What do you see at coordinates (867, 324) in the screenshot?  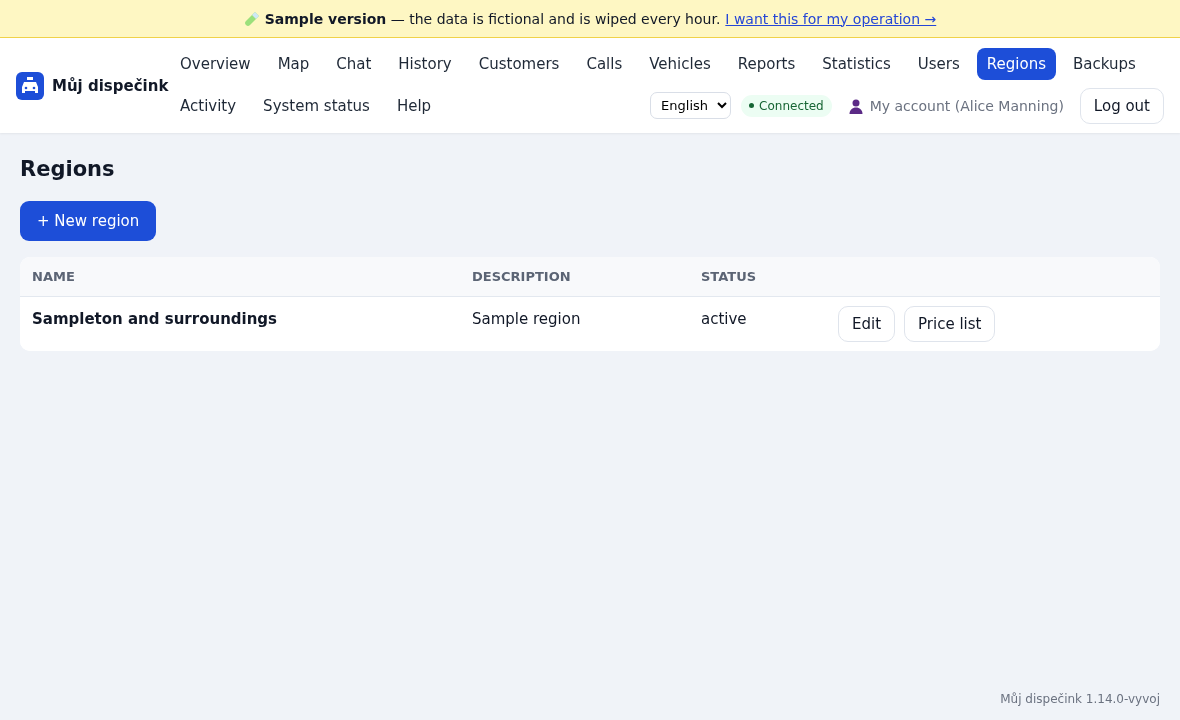 I see `row-action-button: Edit` at bounding box center [867, 324].